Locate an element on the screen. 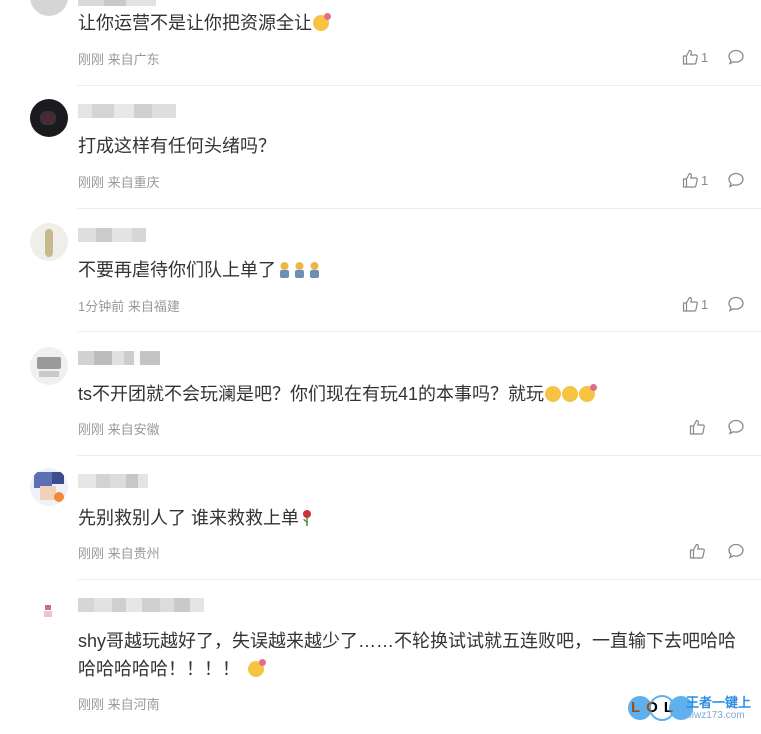  rose-icon is located at coordinates (307, 518).